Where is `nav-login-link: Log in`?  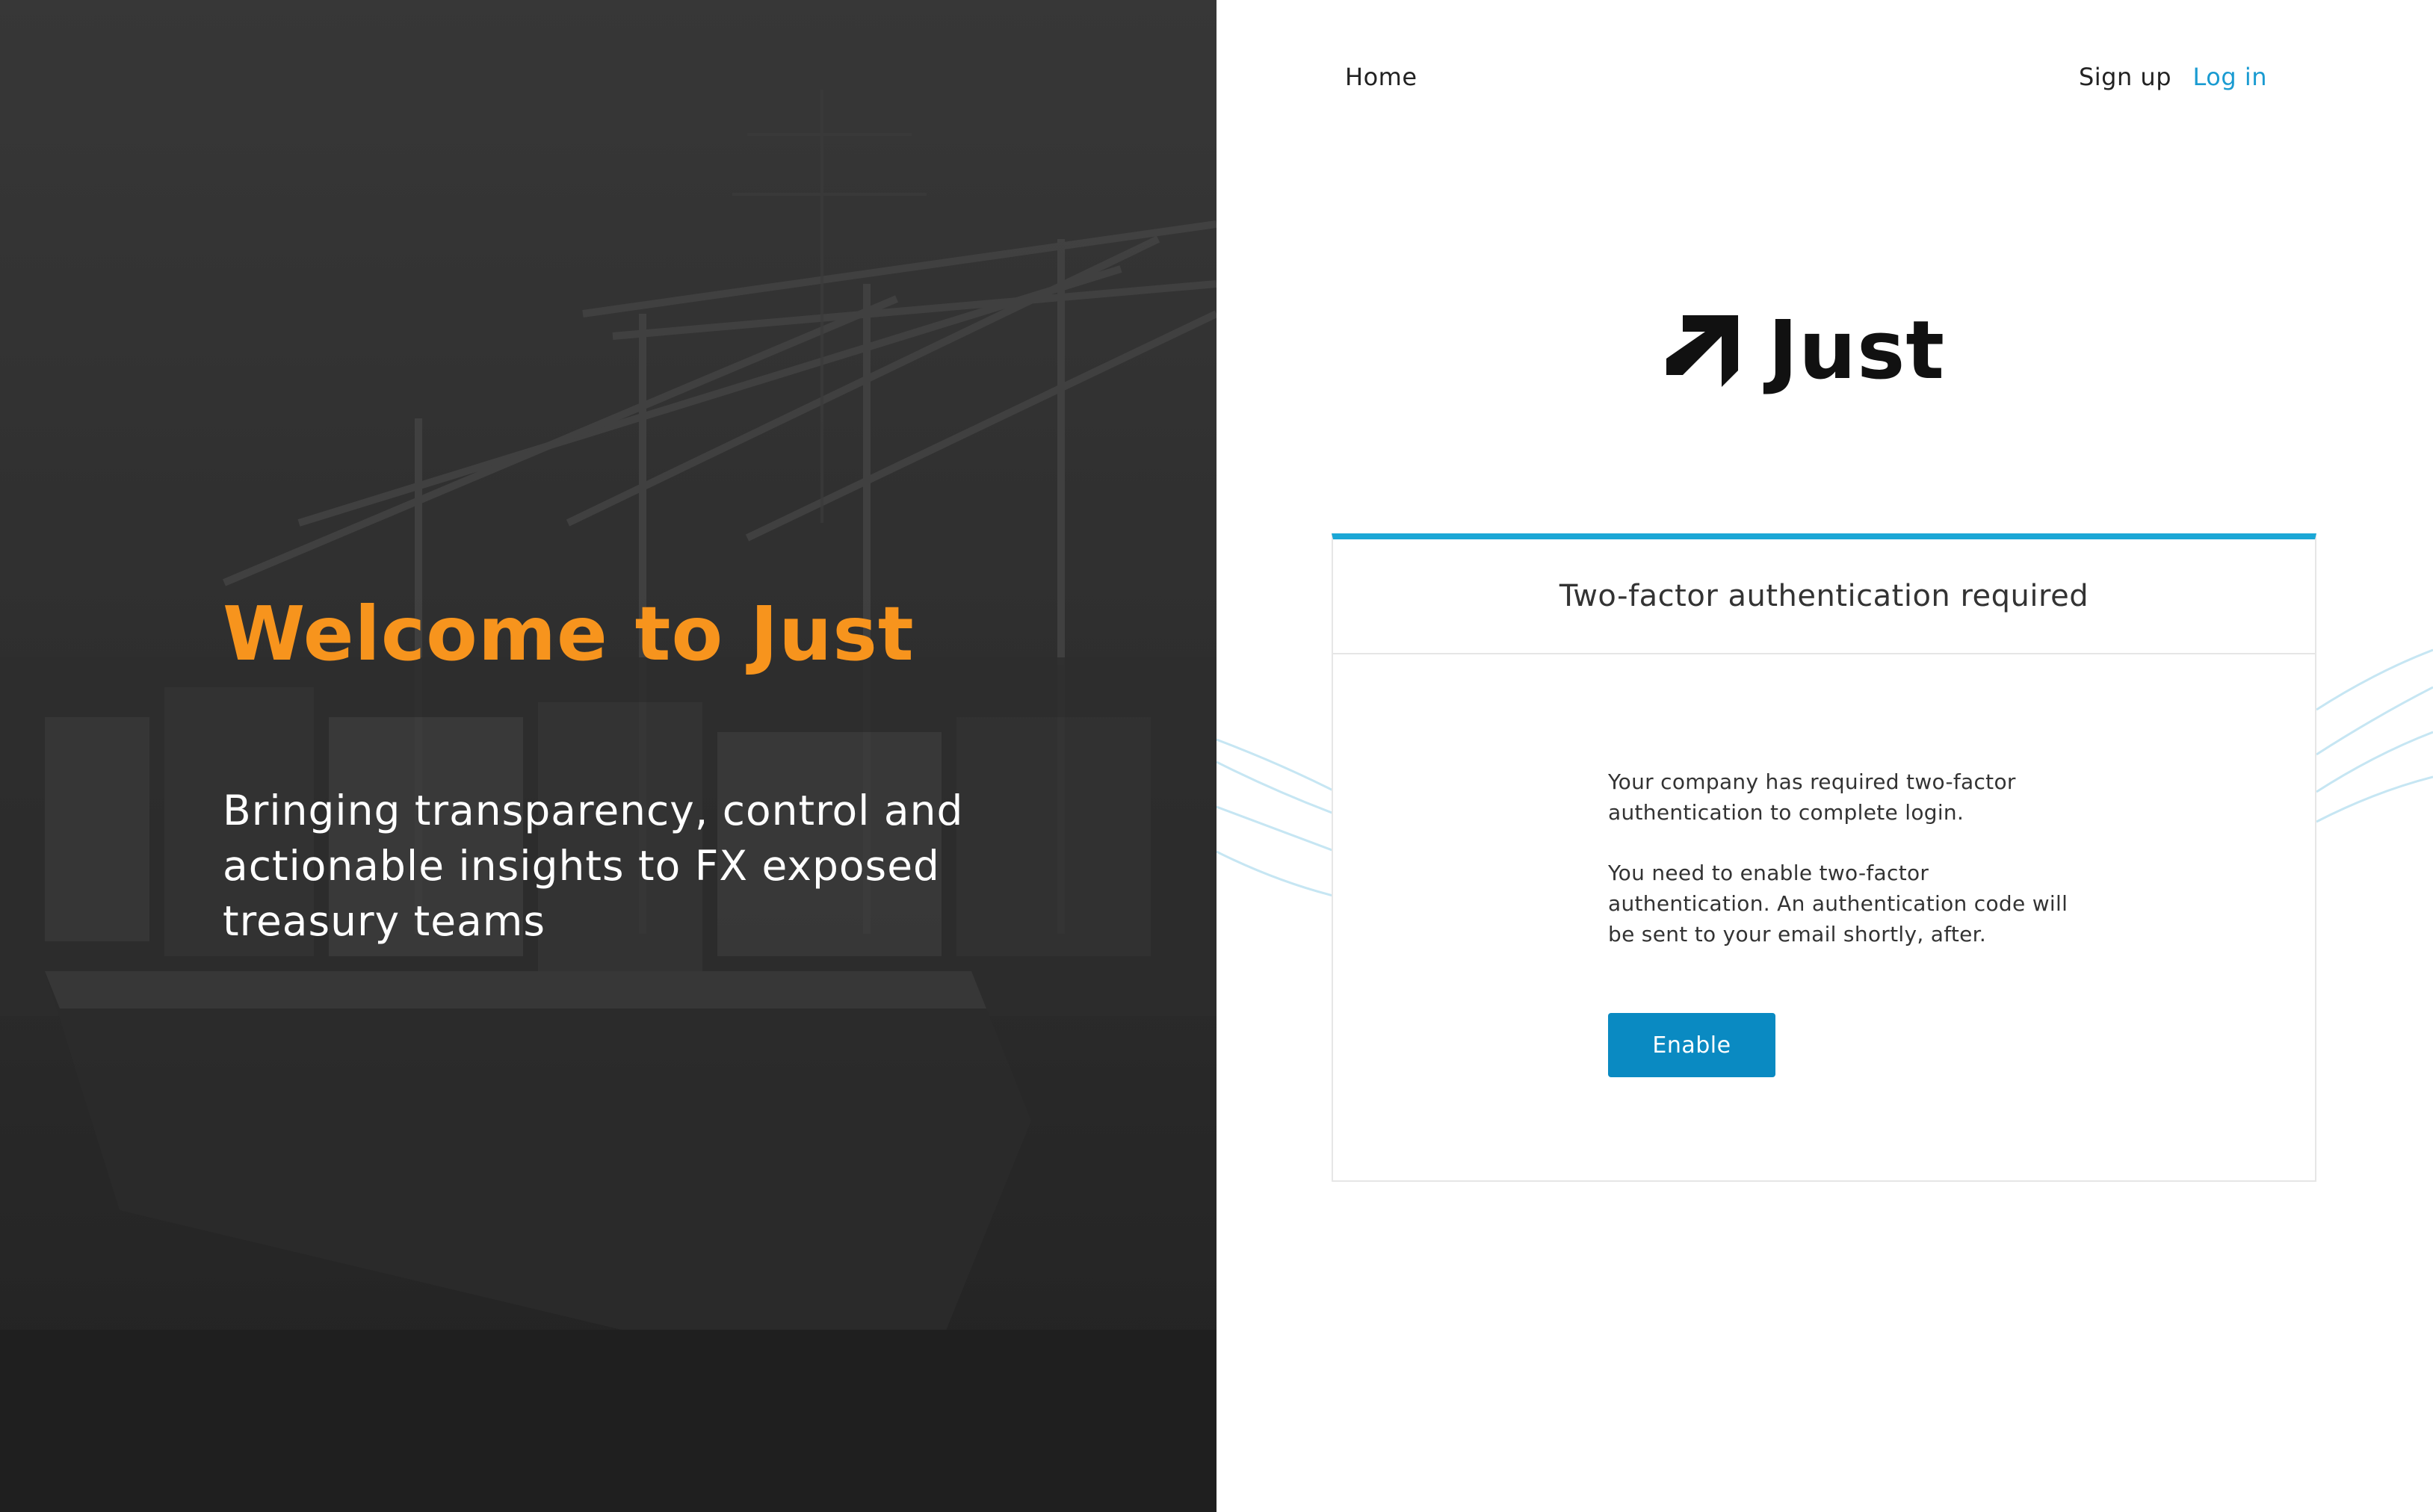 nav-login-link: Log in is located at coordinates (2230, 77).